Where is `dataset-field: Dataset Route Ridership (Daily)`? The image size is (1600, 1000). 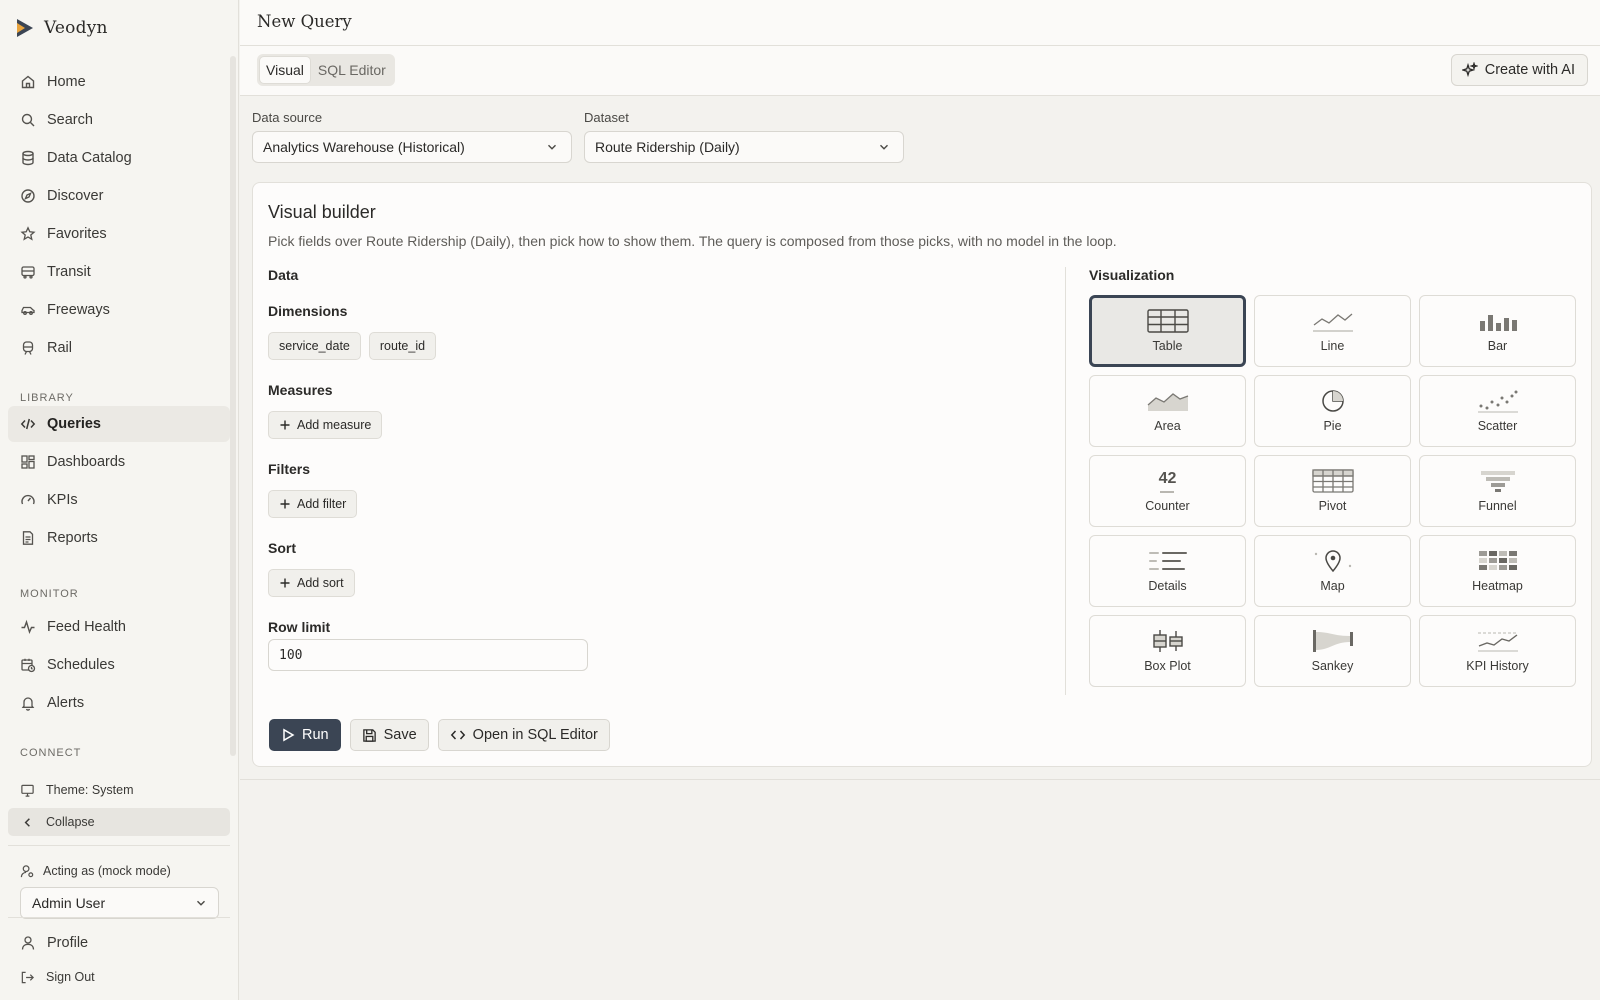 dataset-field: Dataset Route Ridership (Daily) is located at coordinates (744, 136).